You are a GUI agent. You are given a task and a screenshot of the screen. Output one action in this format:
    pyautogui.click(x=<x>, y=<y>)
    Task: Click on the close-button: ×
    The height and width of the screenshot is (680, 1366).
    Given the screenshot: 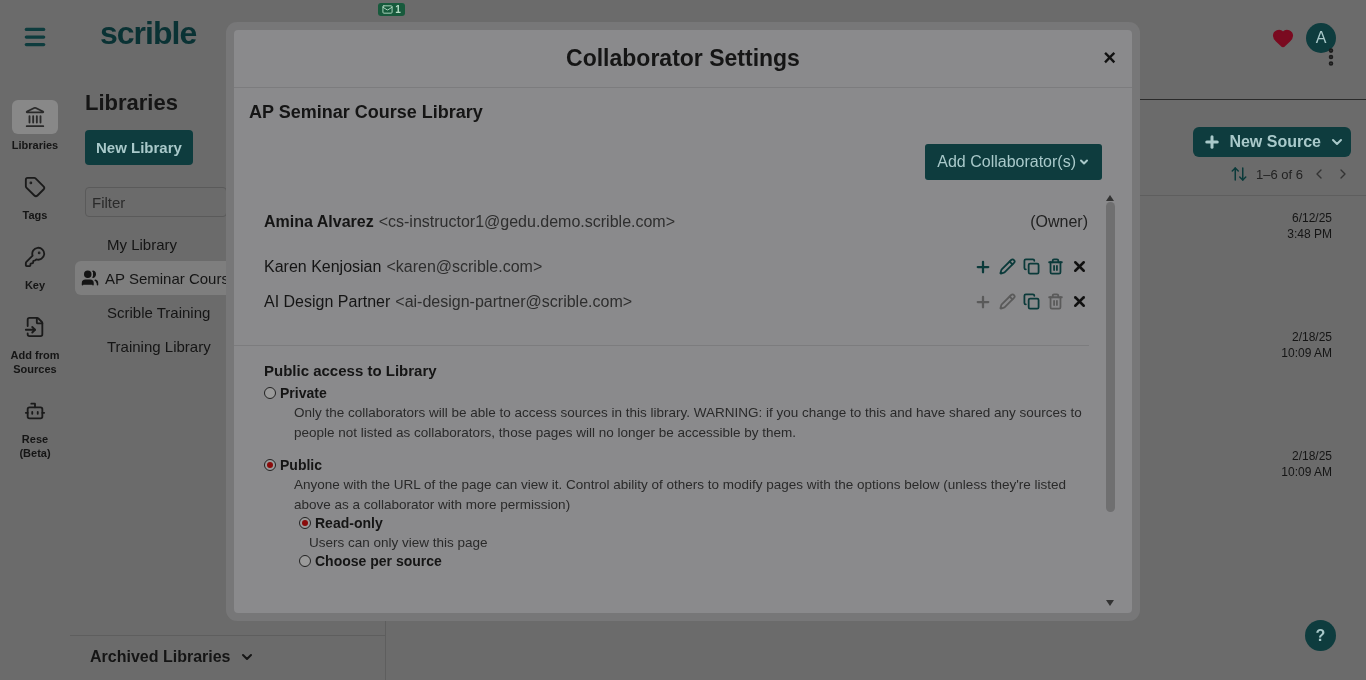 What is the action you would take?
    pyautogui.click(x=1109, y=58)
    